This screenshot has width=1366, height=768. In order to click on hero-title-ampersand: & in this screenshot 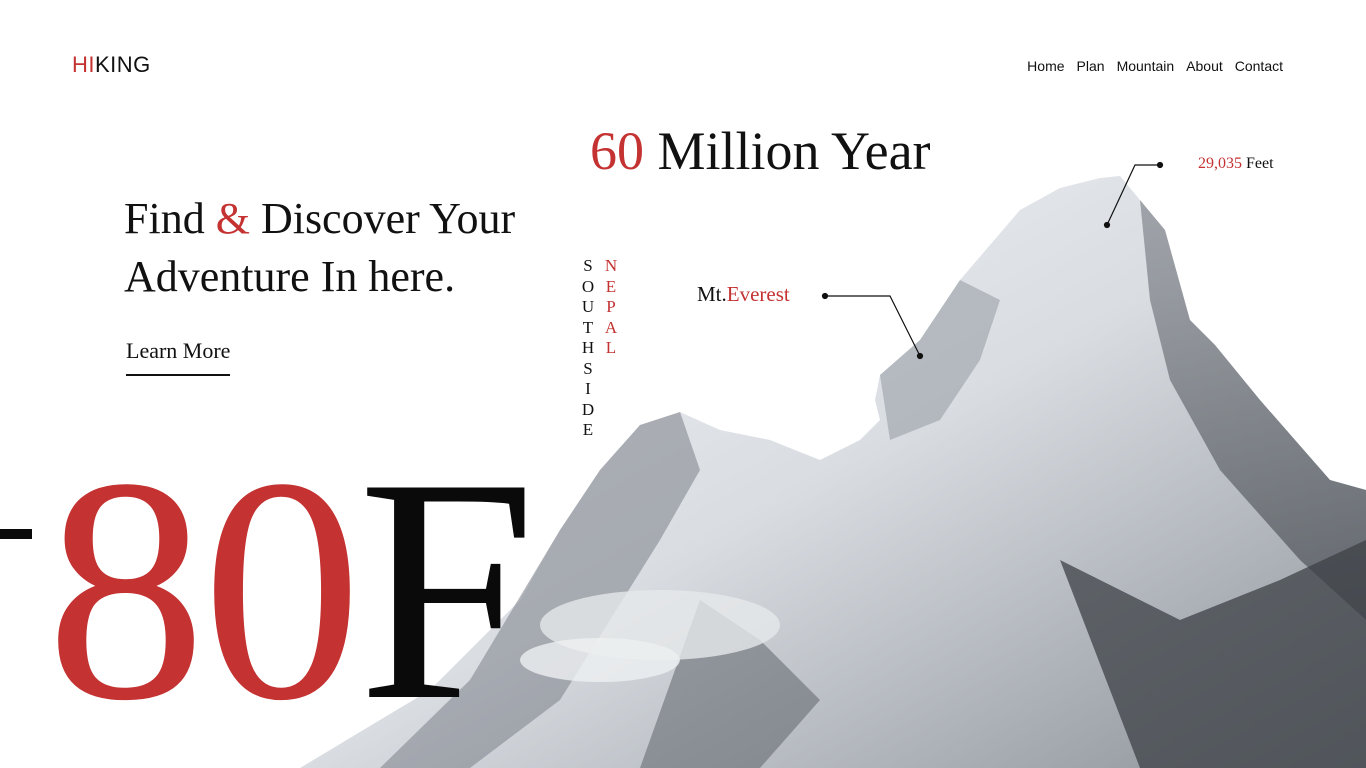, I will do `click(232, 218)`.